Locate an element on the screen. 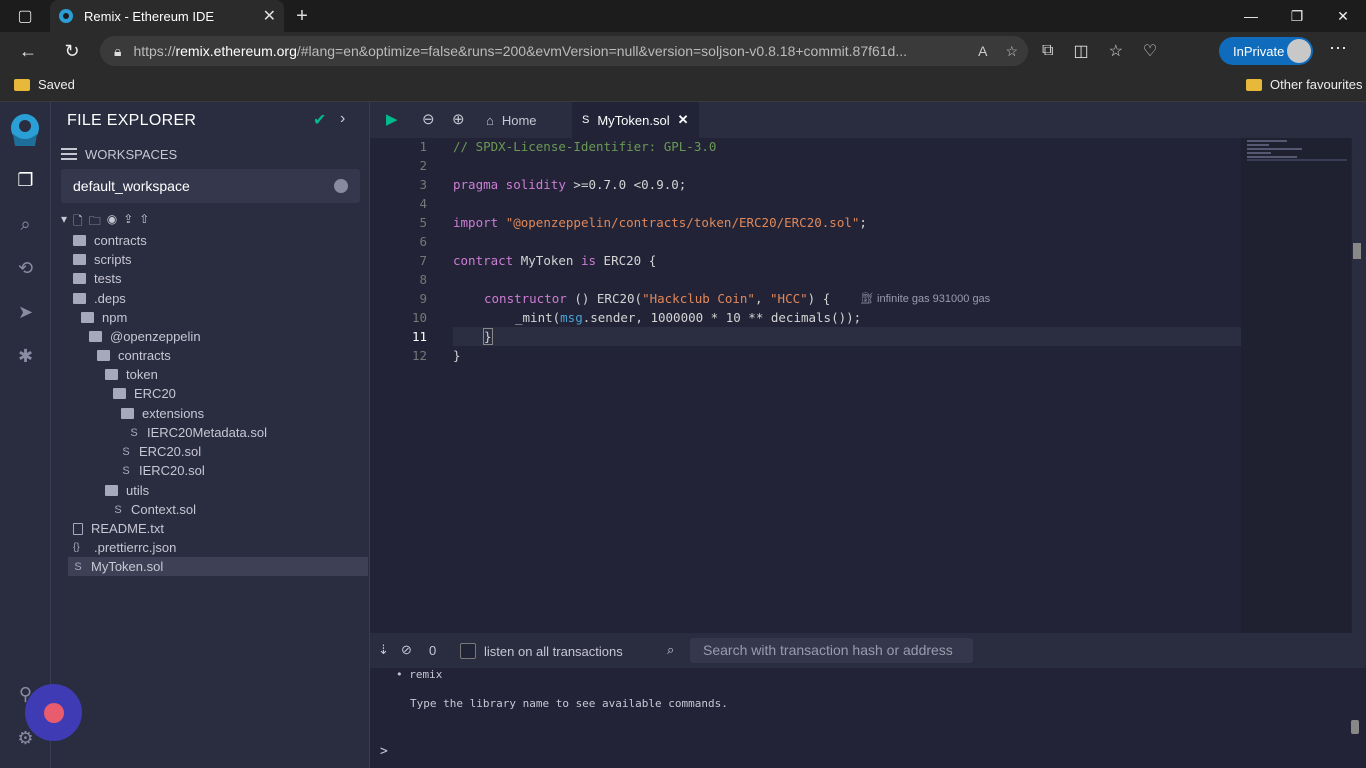  favourite-star-icon: ☆ is located at coordinates (1011, 51).